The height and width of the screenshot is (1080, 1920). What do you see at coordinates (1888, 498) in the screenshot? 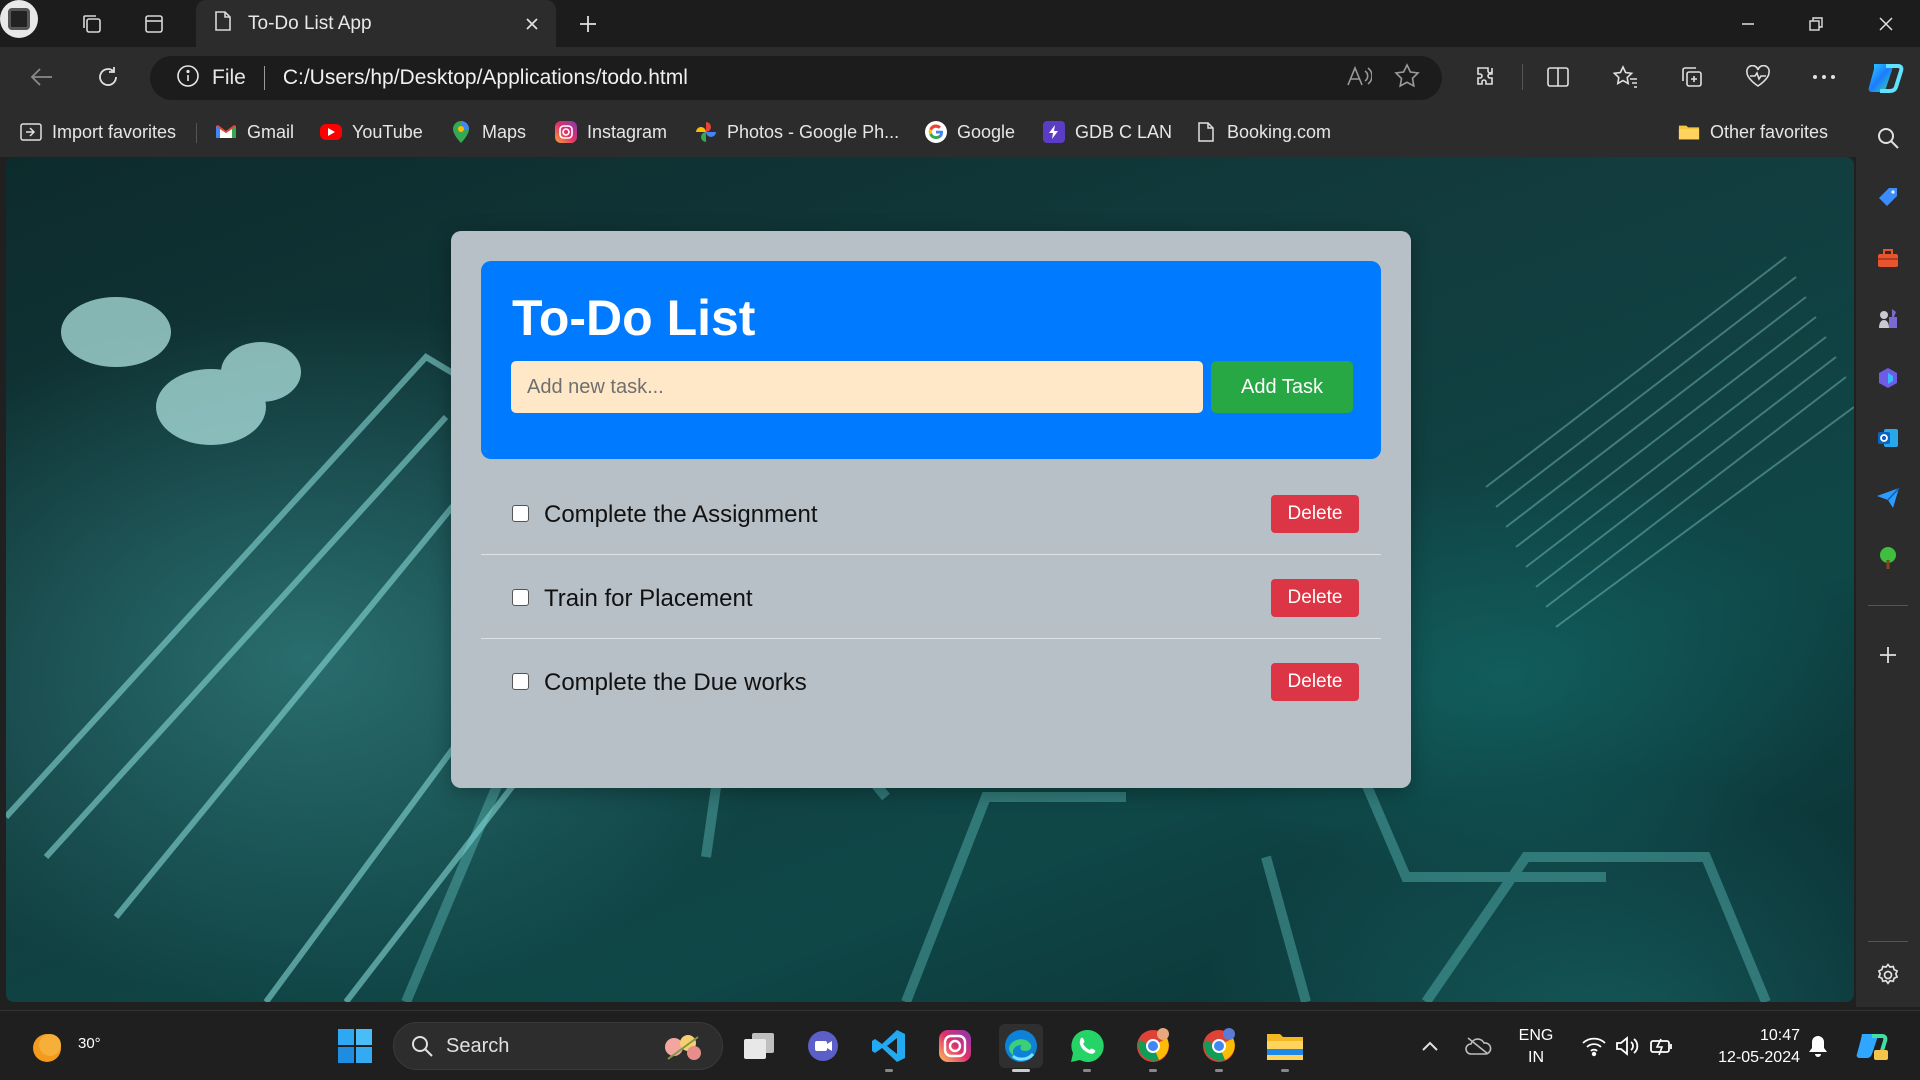
I see `send-icon` at bounding box center [1888, 498].